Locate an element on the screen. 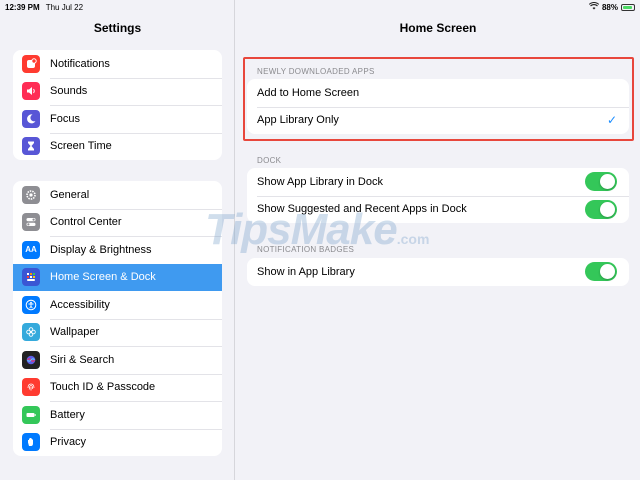  sidebar-item-control-center: Control Center is located at coordinates (117, 222).